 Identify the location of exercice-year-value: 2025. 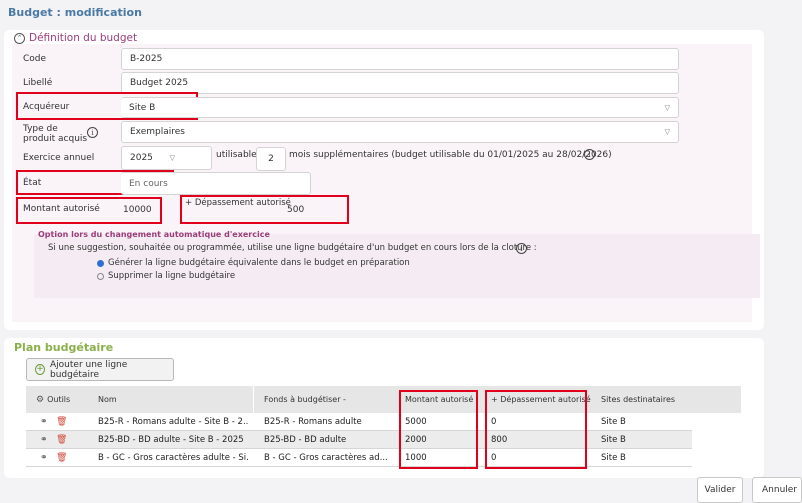
(141, 158).